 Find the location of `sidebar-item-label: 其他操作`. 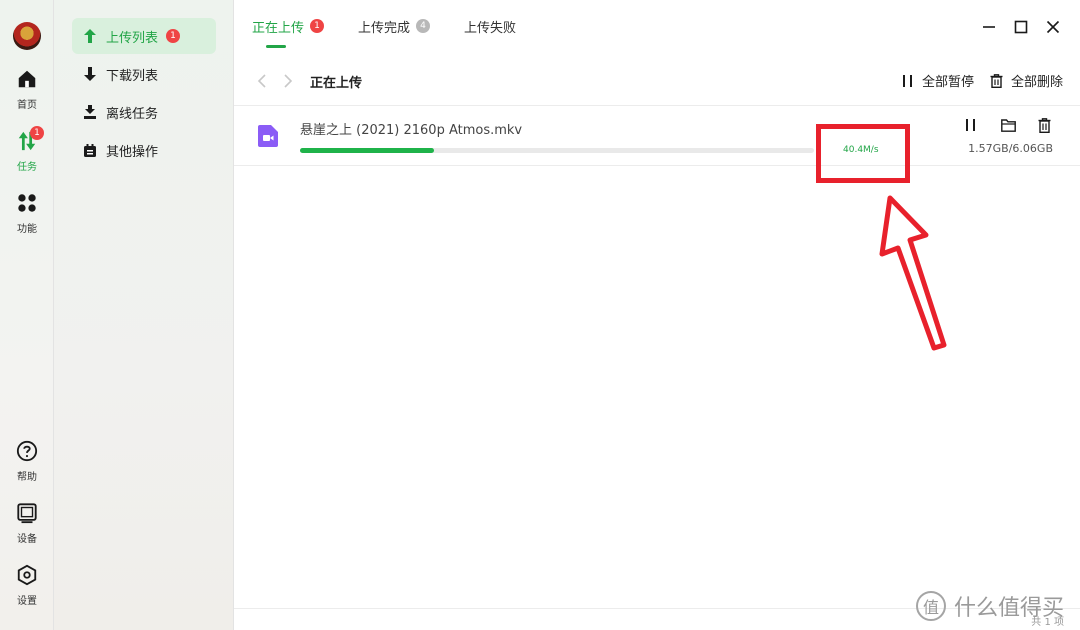

sidebar-item-label: 其他操作 is located at coordinates (132, 152).